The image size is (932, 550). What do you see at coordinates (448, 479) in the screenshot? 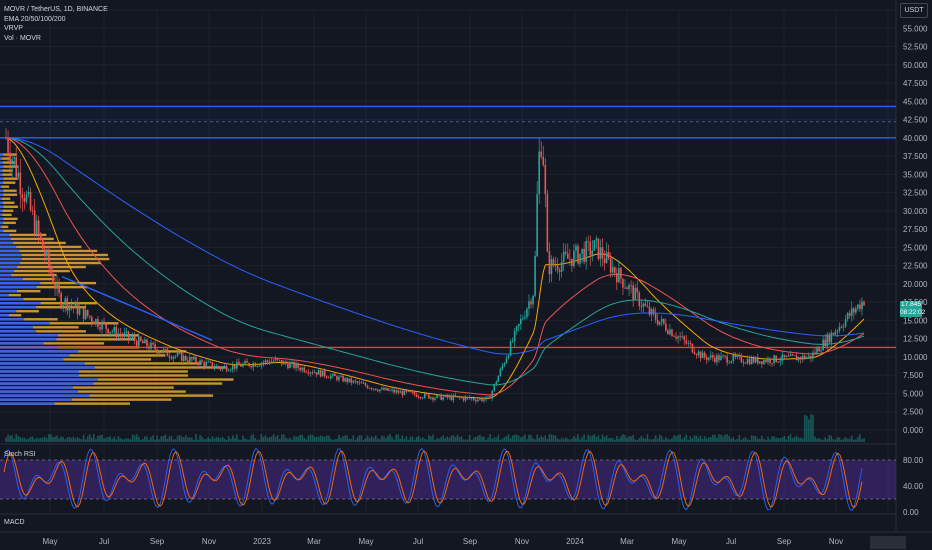
I see `stoch-rsi-pane` at bounding box center [448, 479].